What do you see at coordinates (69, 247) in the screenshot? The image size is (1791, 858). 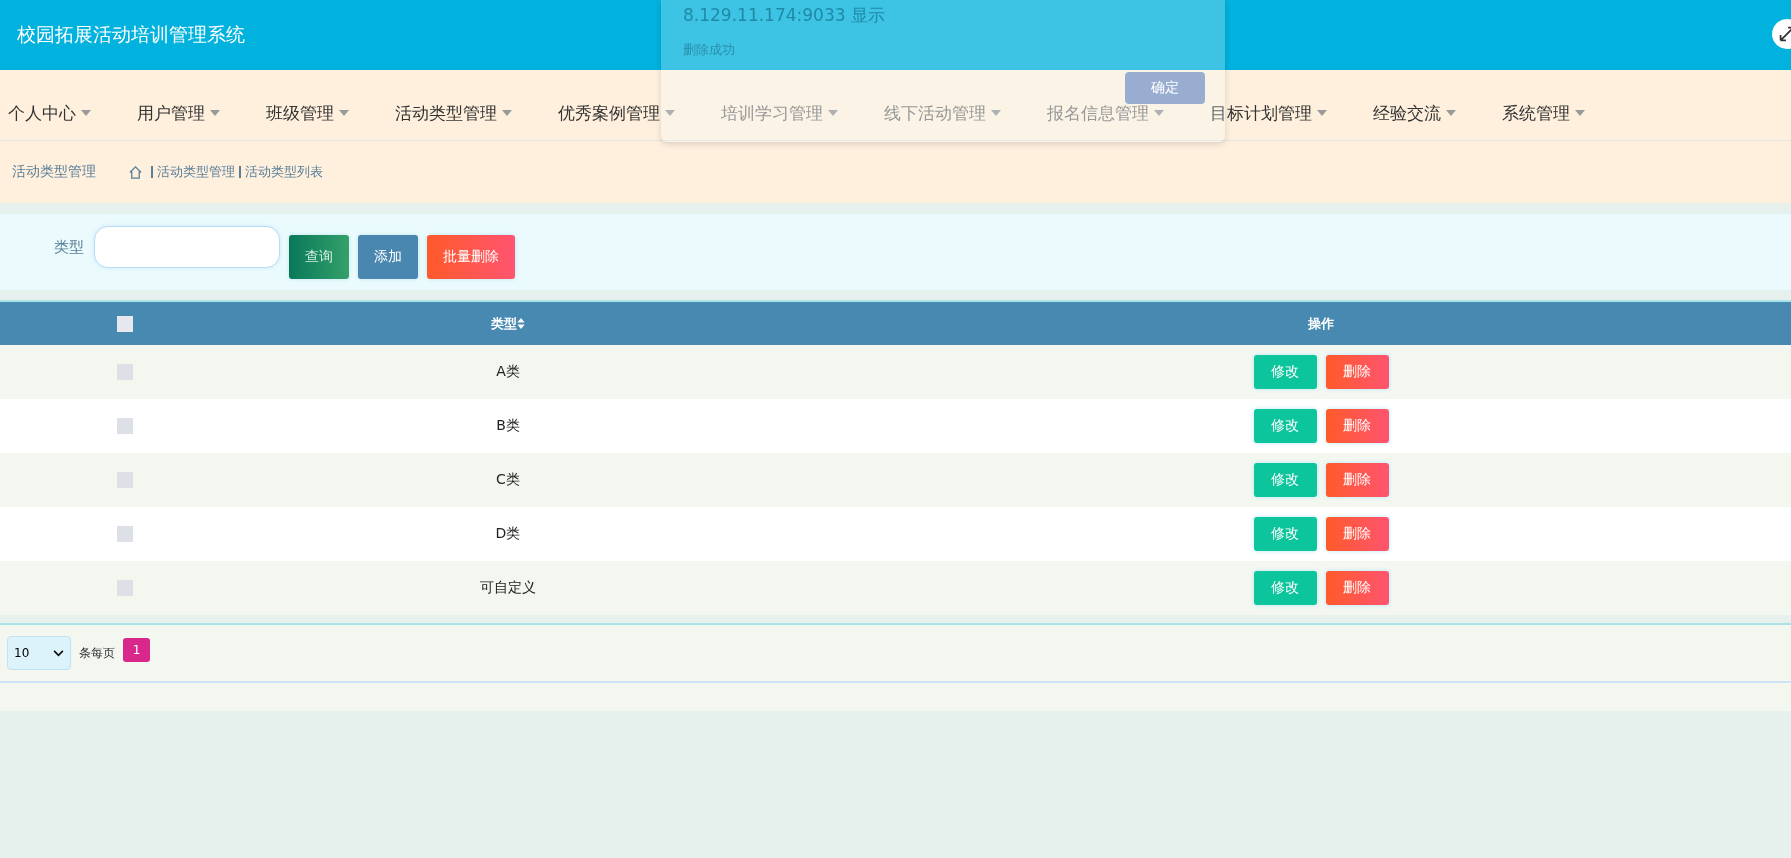 I see `field-label: 类型` at bounding box center [69, 247].